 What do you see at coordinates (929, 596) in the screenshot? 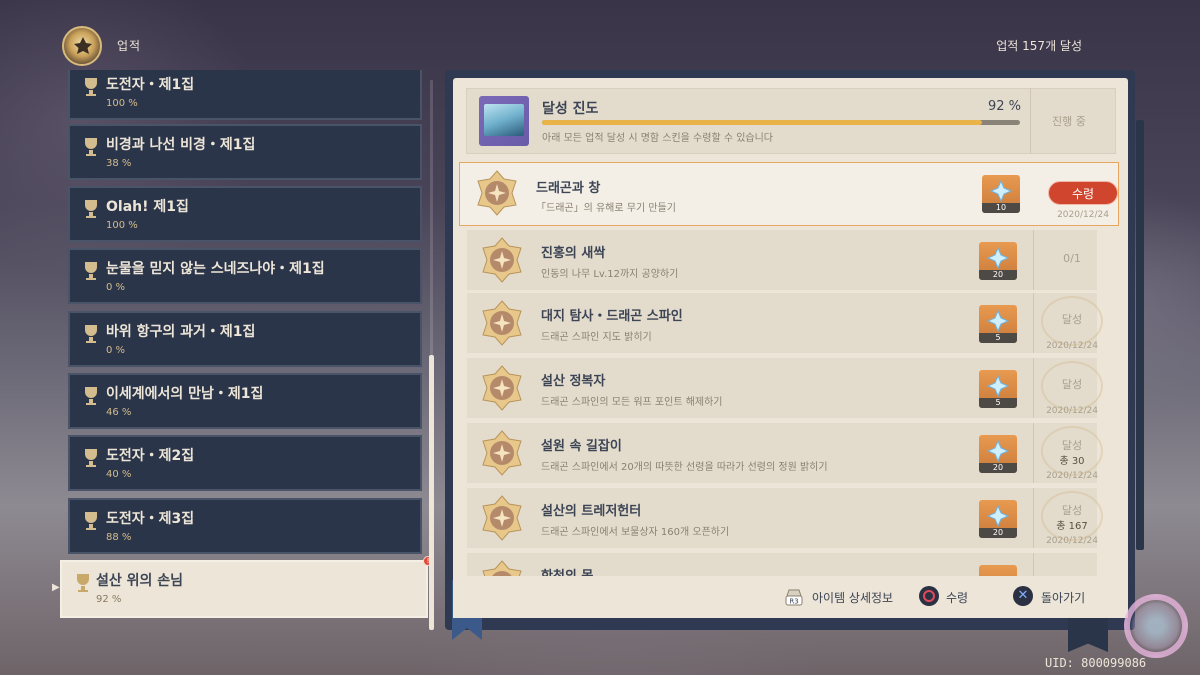
I see `circle-button-icon` at bounding box center [929, 596].